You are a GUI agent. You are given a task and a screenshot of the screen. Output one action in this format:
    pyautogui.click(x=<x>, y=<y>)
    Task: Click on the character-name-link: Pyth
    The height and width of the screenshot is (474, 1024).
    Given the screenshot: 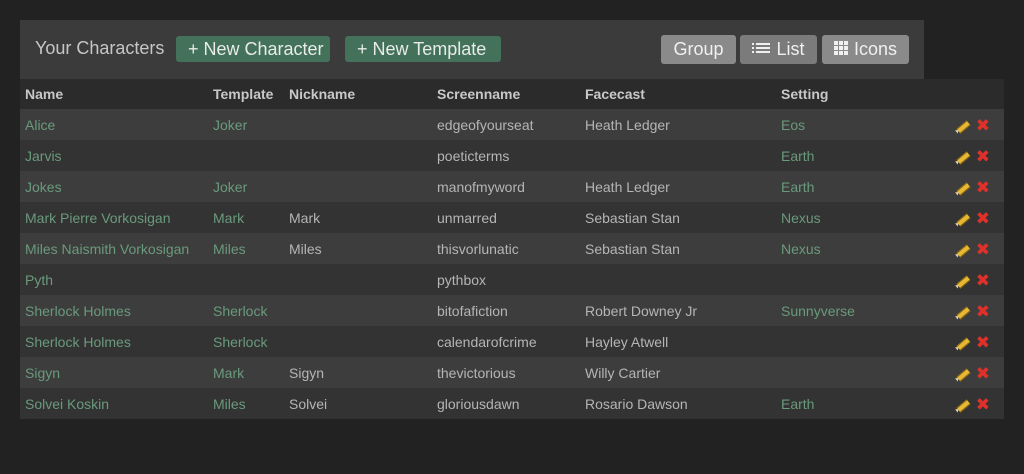 What is the action you would take?
    pyautogui.click(x=39, y=280)
    